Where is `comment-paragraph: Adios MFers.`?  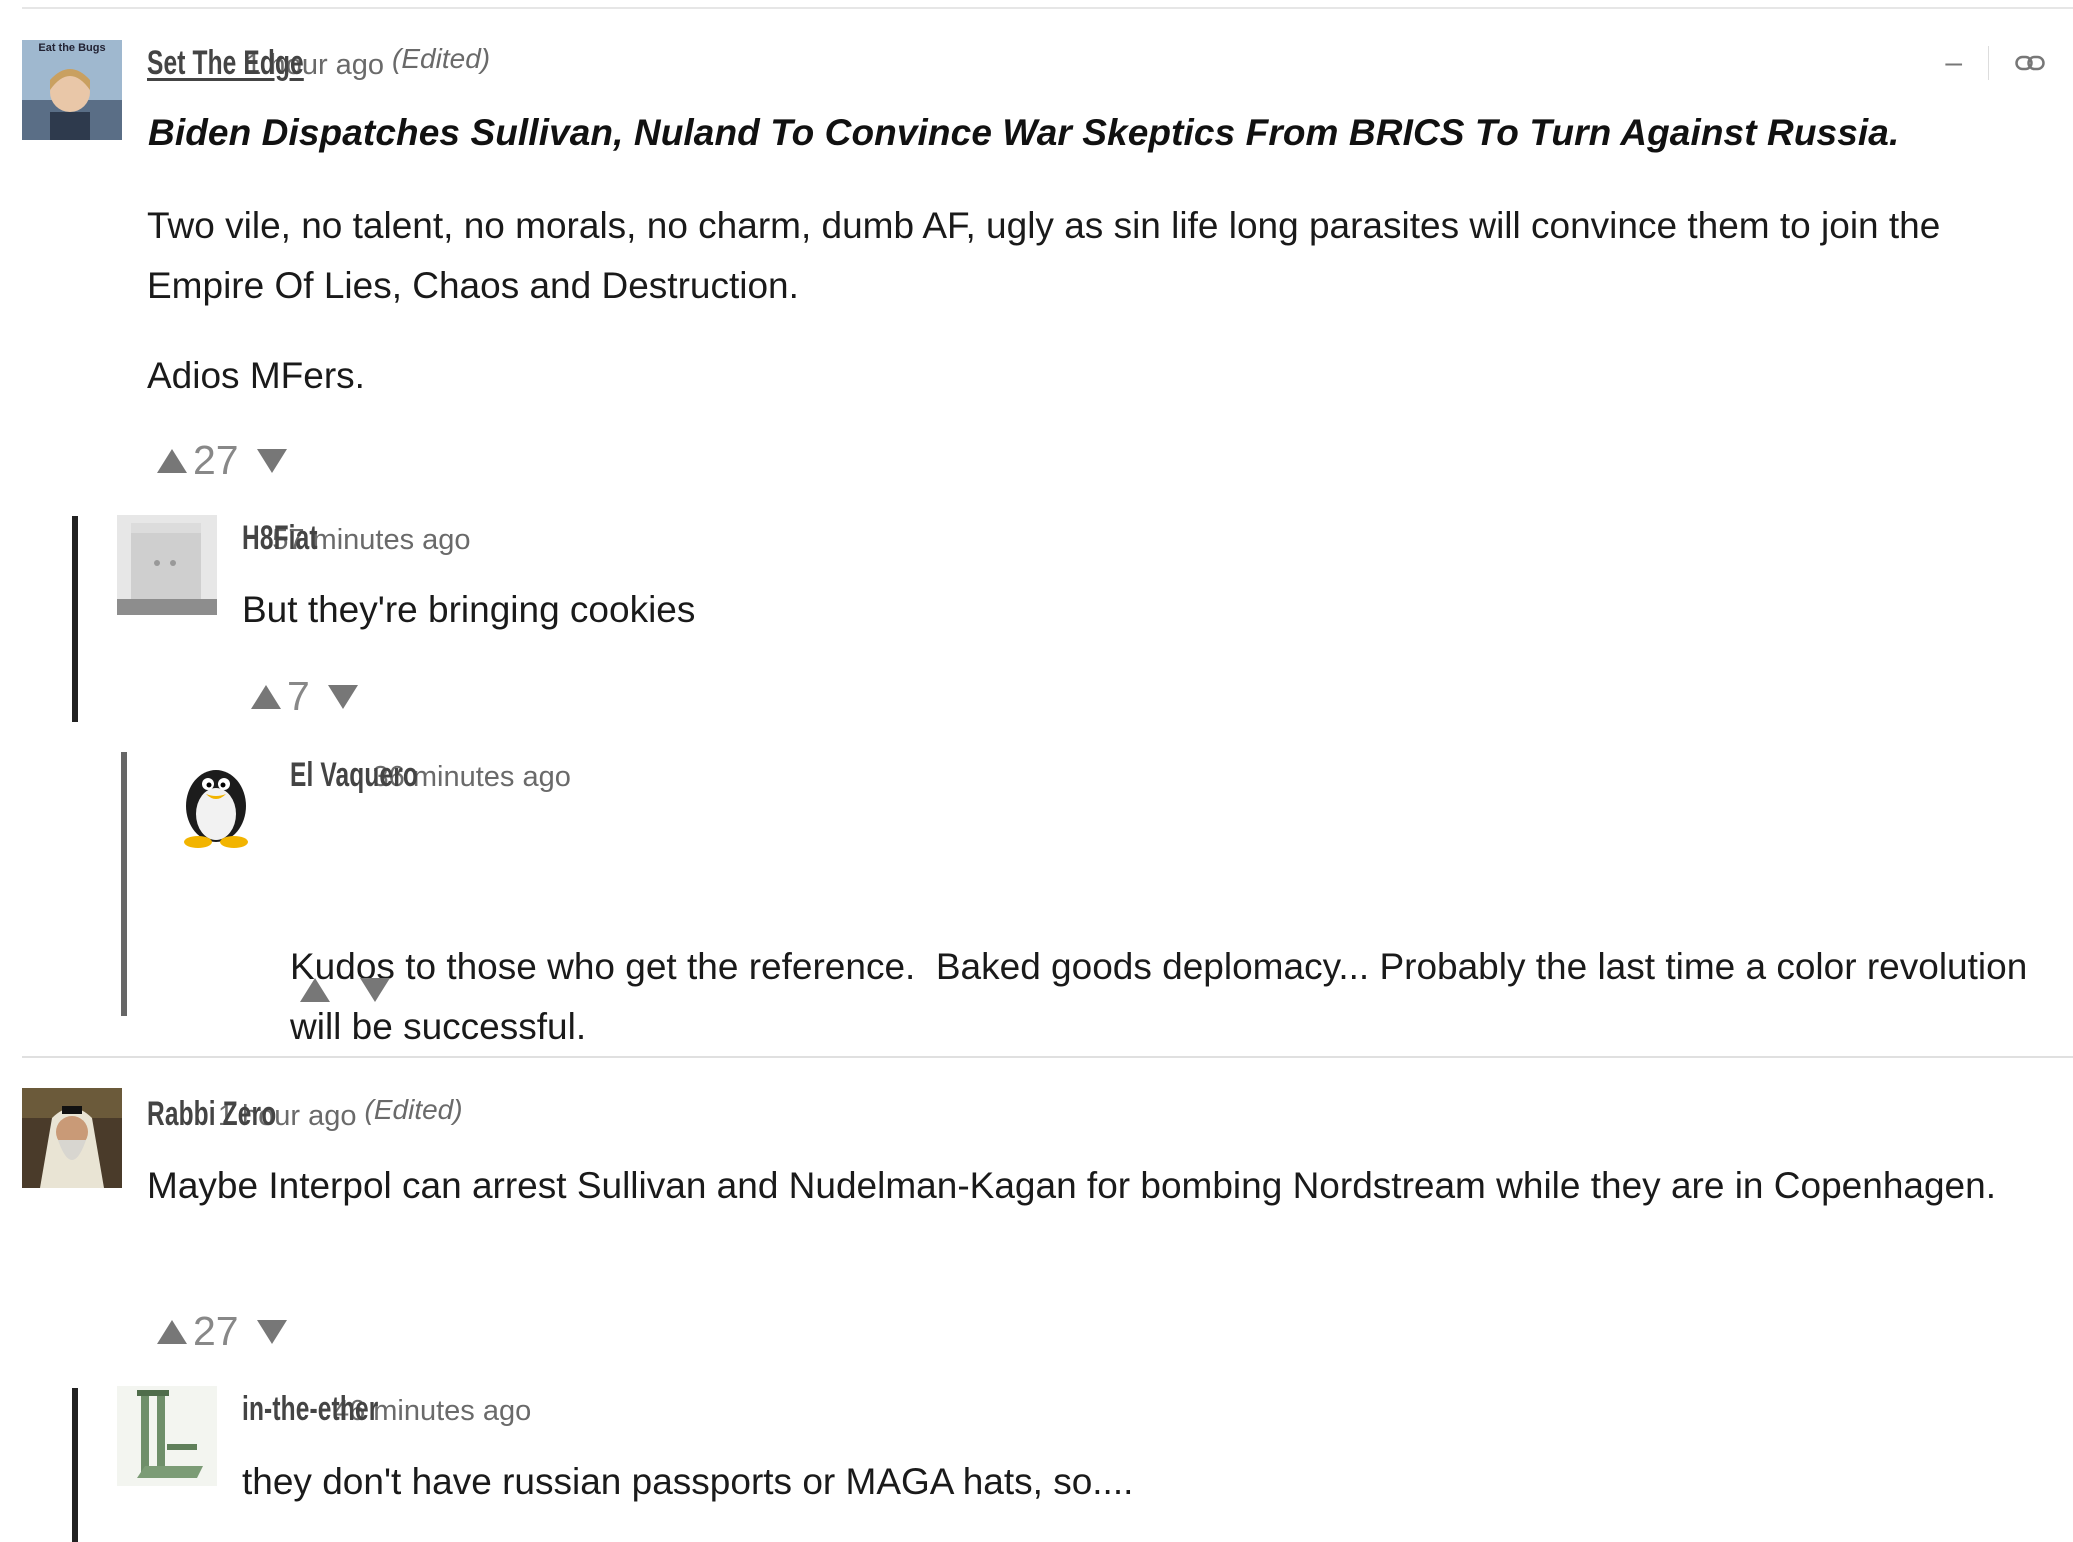 comment-paragraph: Adios MFers. is located at coordinates (256, 375).